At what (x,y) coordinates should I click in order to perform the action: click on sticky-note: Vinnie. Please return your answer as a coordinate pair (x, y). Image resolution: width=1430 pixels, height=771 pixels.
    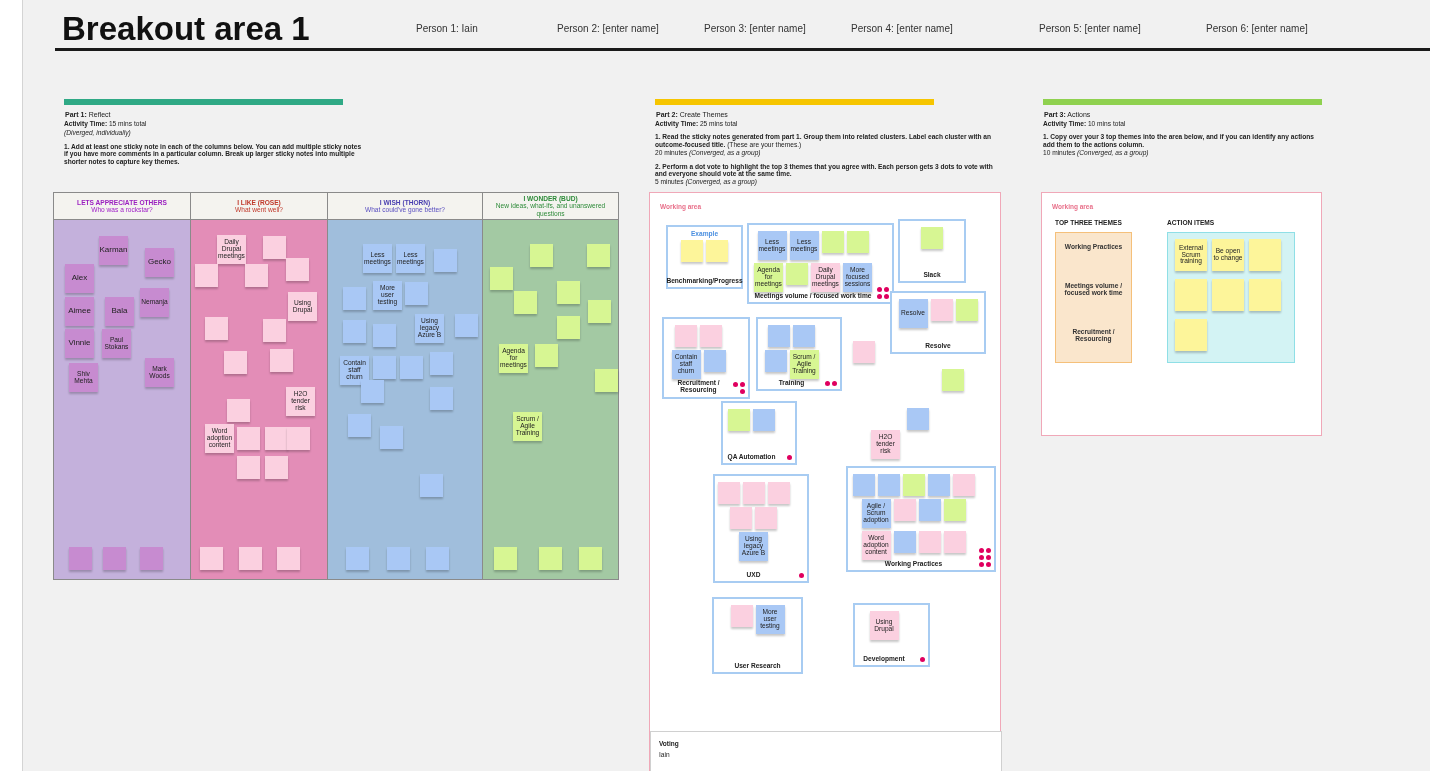
    Looking at the image, I should click on (79, 343).